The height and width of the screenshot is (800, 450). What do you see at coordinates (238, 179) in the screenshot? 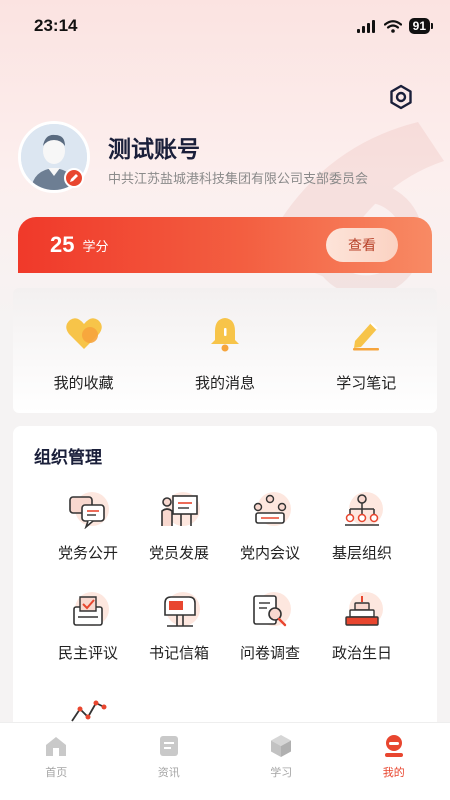
I see `organization-name: 中共江苏盐城港科技集团有限公司支部委员会` at bounding box center [238, 179].